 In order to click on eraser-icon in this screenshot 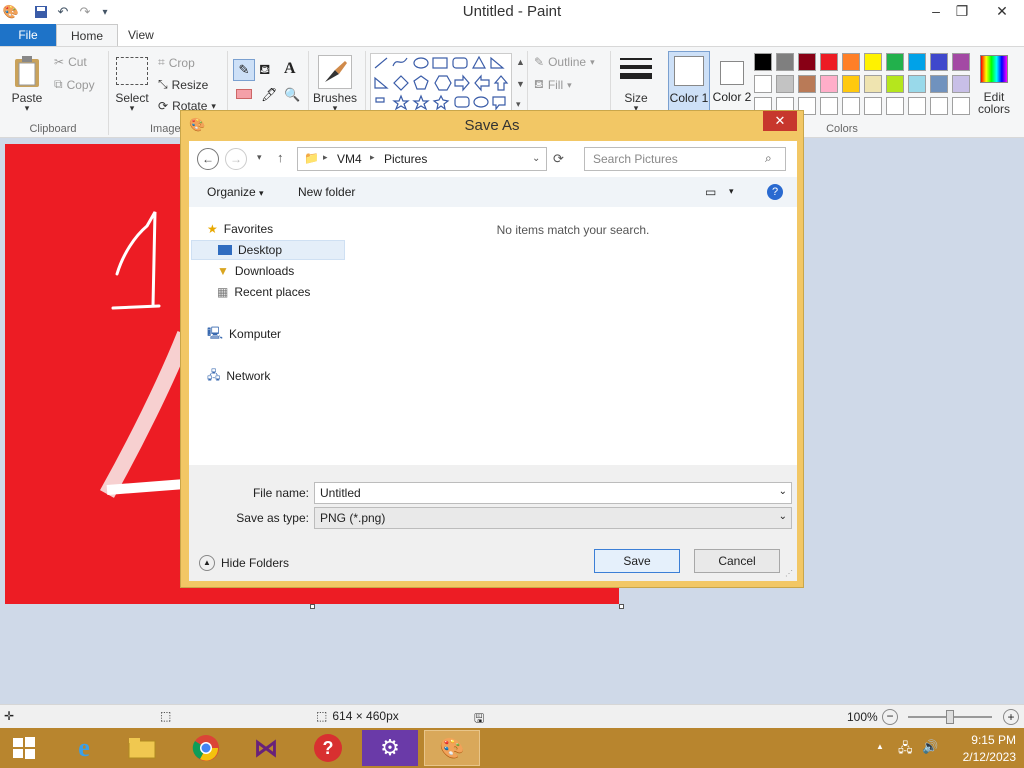, I will do `click(244, 94)`.